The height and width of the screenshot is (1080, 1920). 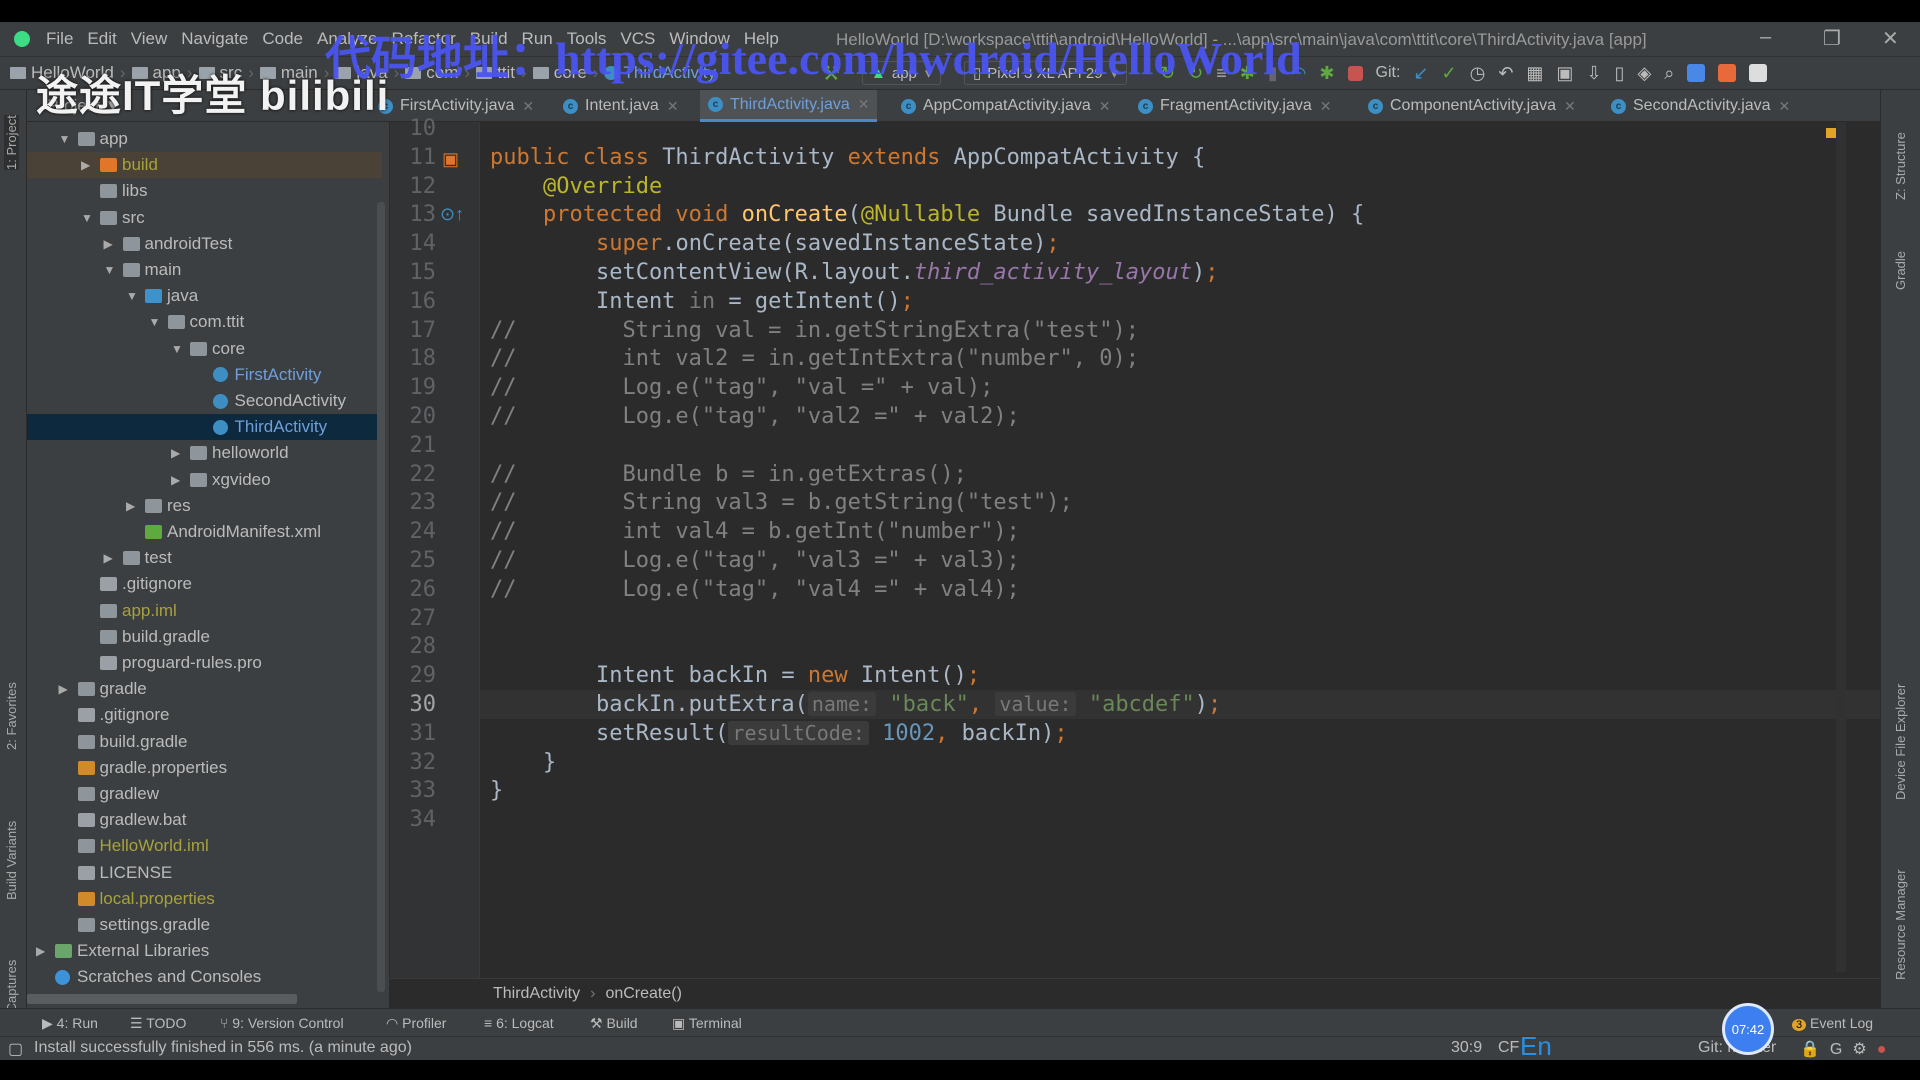 I want to click on tab-fragmentactivity: c FragmentActivity.java ✕, so click(x=1234, y=106).